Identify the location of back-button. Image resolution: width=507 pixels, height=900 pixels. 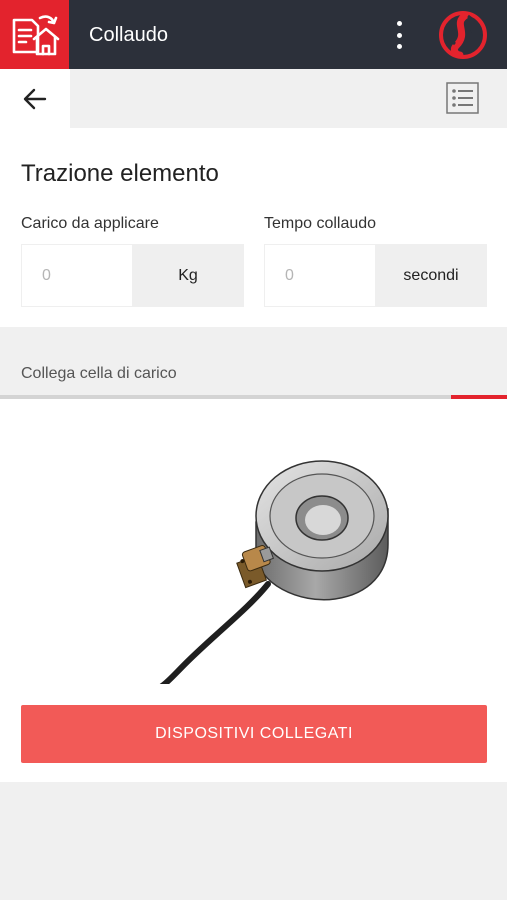
(35, 98).